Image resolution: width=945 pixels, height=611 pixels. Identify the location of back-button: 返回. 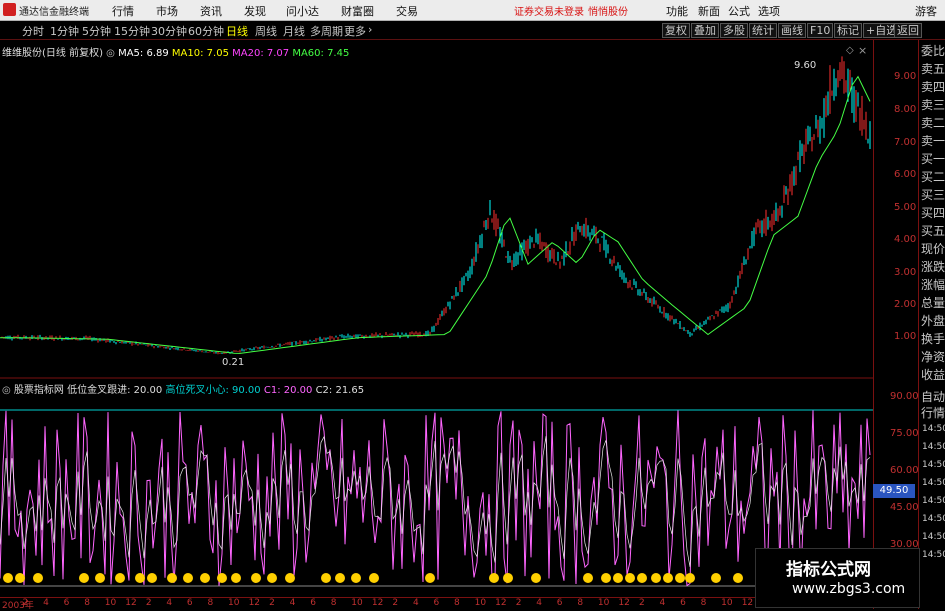
(908, 30).